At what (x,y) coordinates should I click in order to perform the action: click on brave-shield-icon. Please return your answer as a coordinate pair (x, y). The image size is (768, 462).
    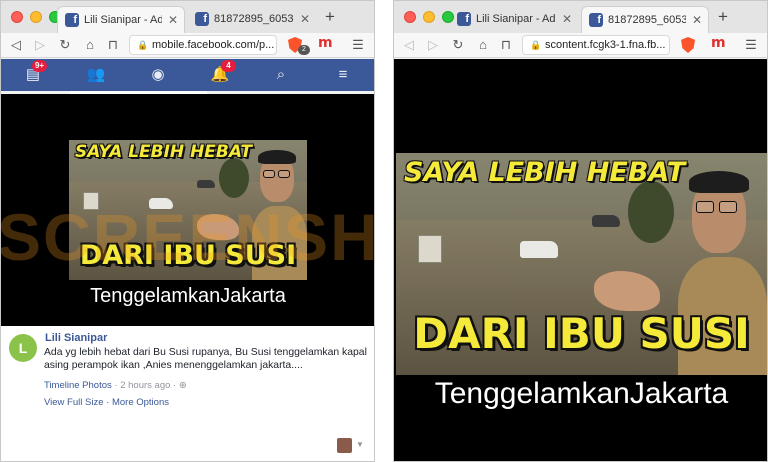
    Looking at the image, I should click on (688, 45).